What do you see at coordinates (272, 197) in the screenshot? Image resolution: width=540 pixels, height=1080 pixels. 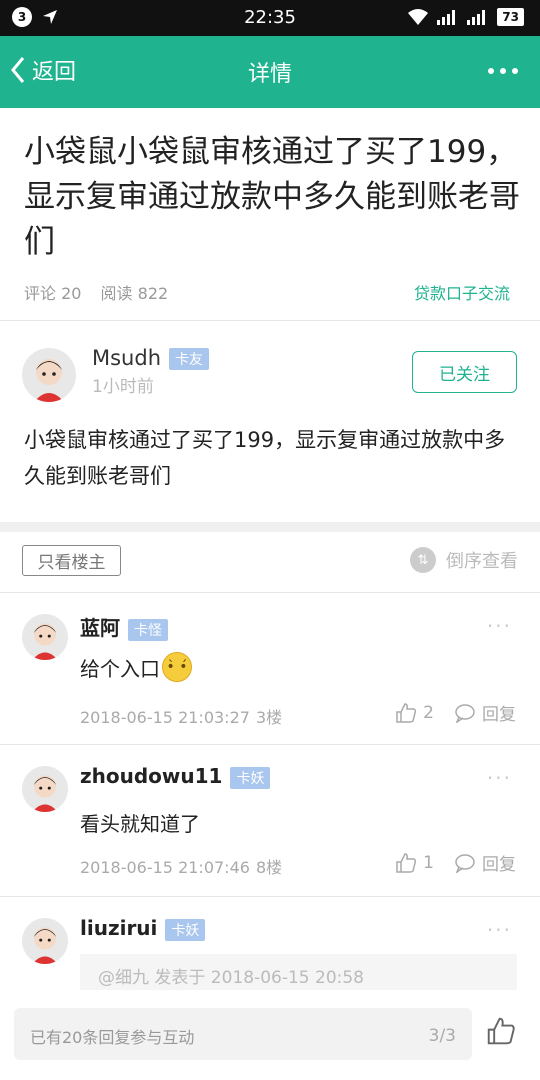 I see `post-title: 小袋鼠小袋鼠审核通过了买了199，显示复审通过放款中多久能到账老哥们` at bounding box center [272, 197].